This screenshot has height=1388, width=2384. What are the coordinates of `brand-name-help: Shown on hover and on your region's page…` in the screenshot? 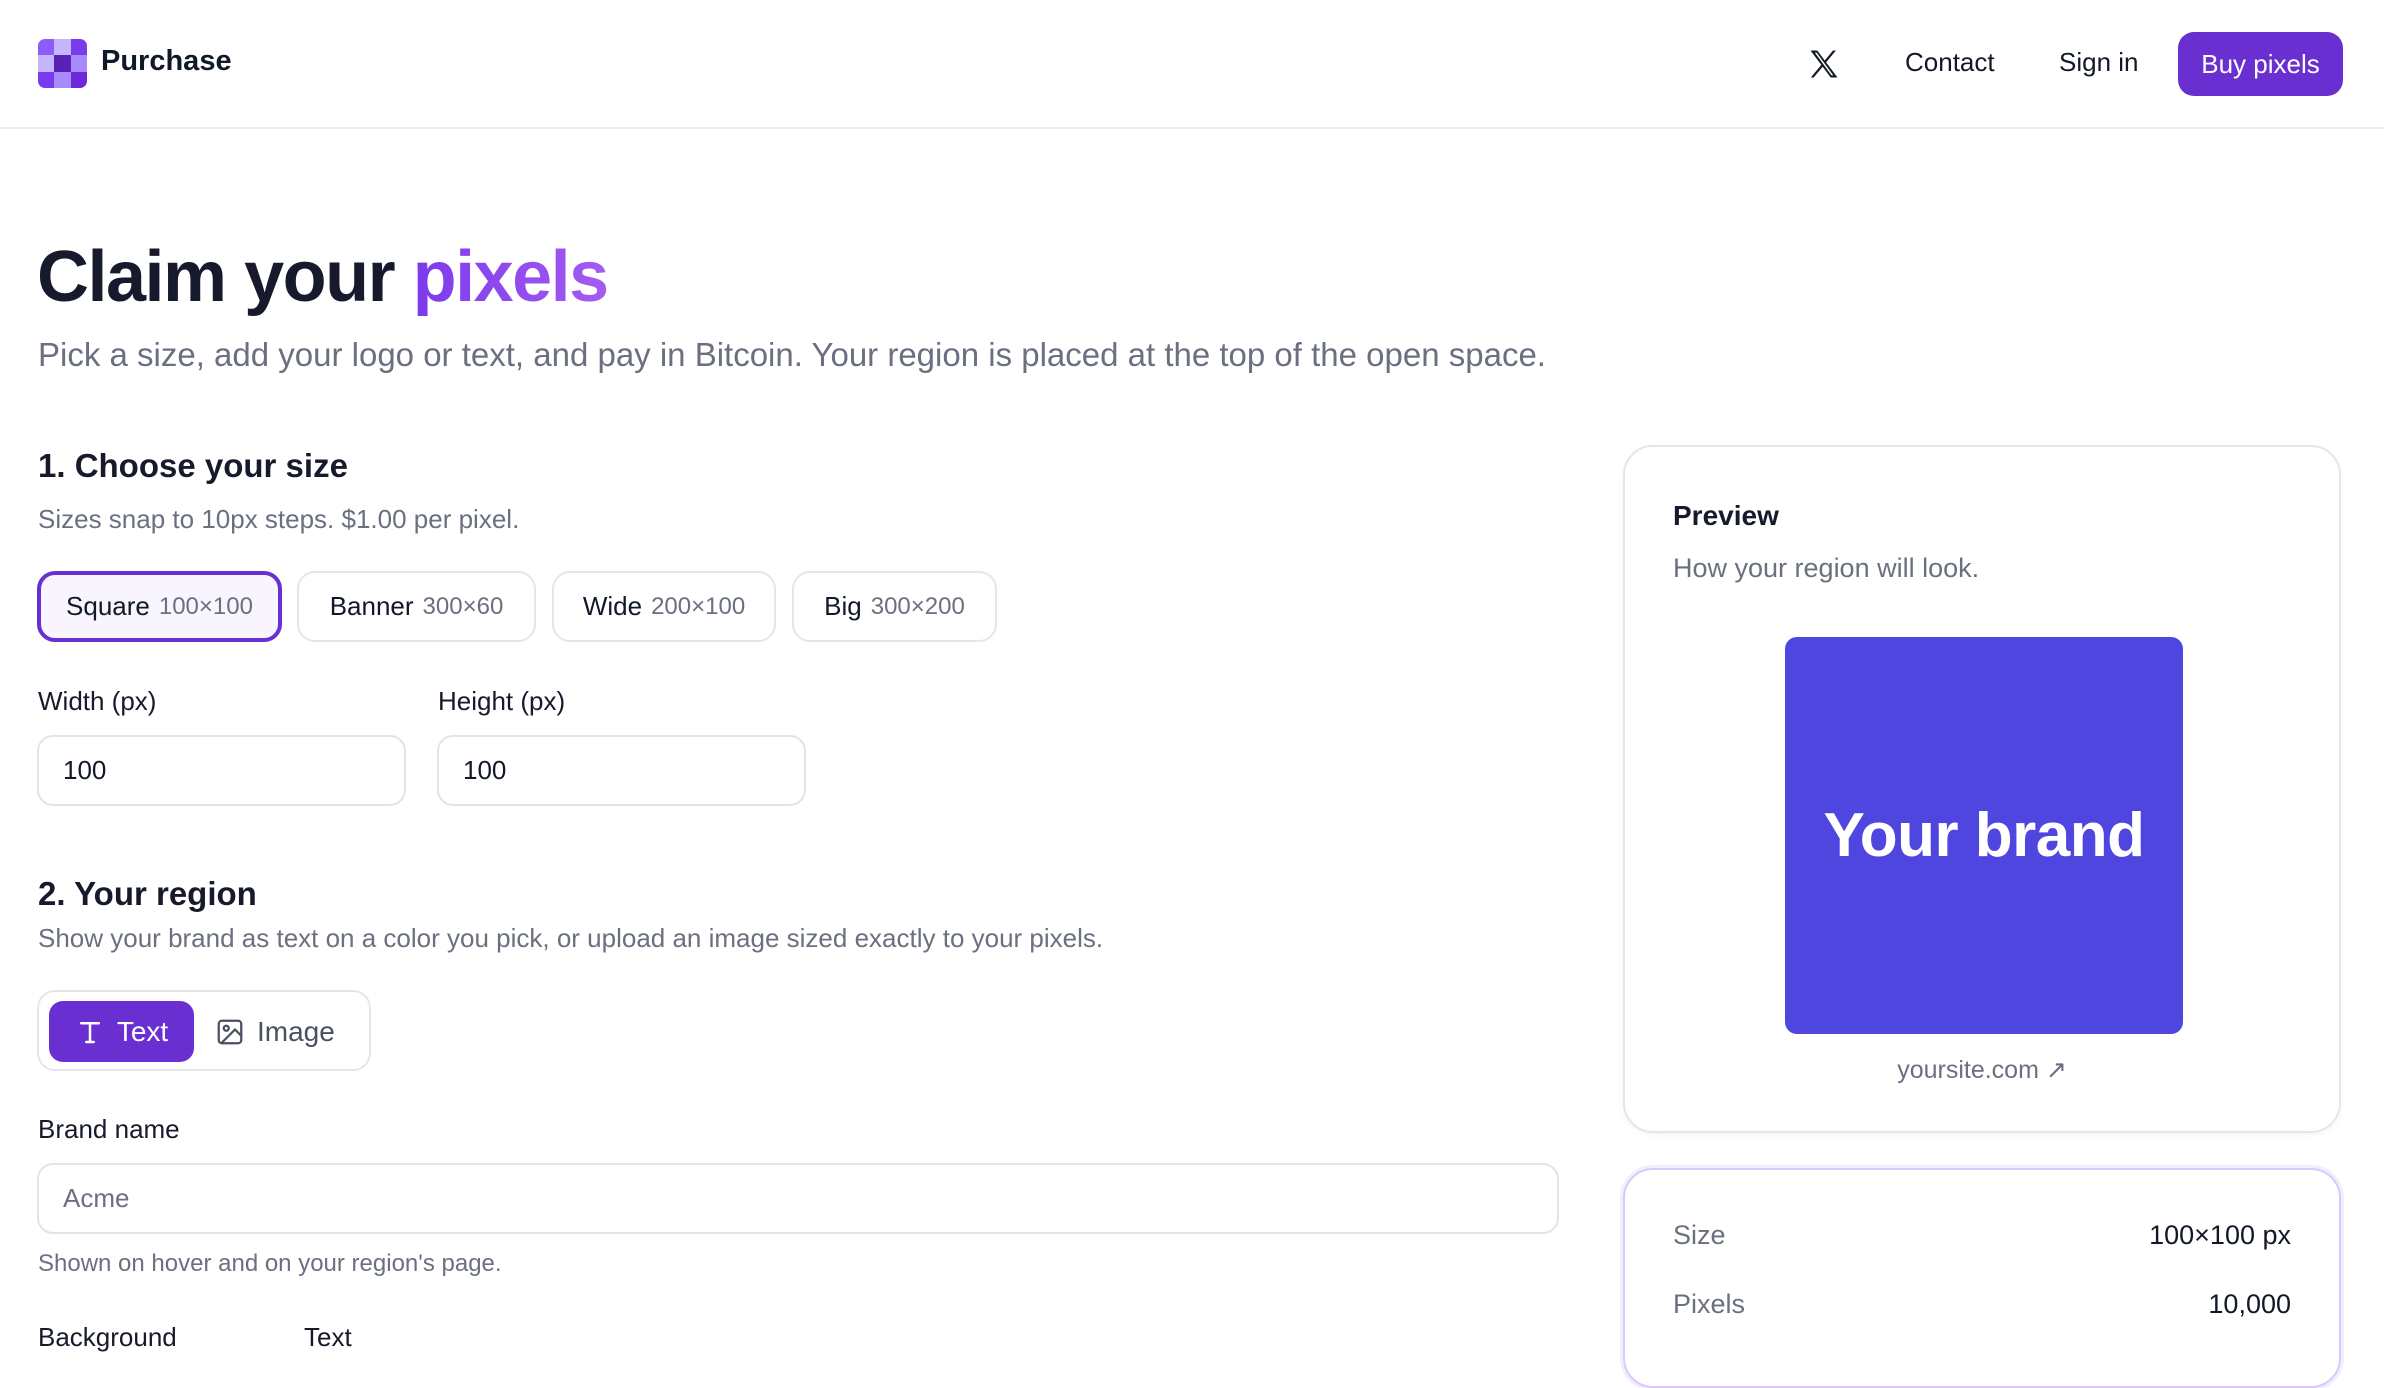 It's located at (270, 1263).